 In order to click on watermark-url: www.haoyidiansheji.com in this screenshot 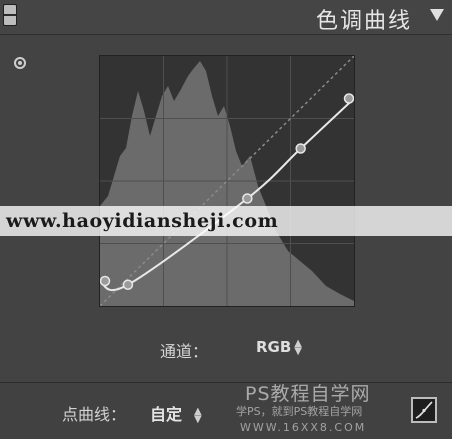, I will do `click(226, 221)`.